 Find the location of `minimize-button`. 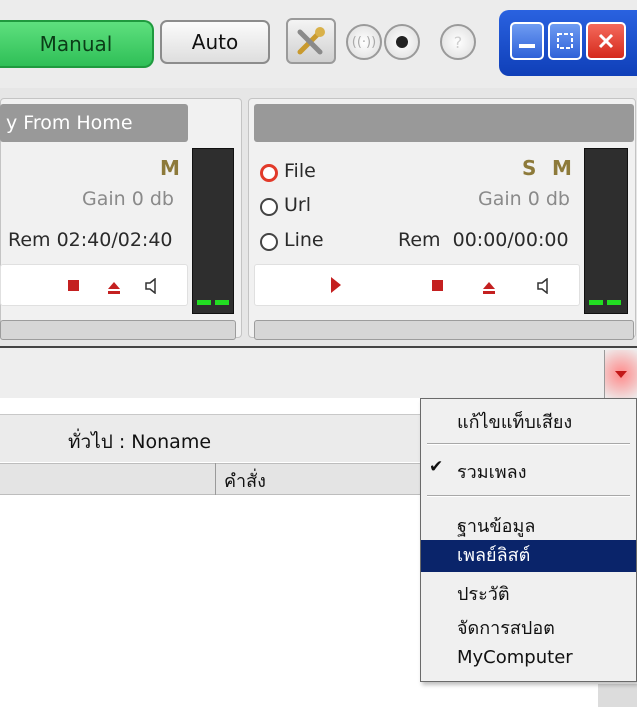

minimize-button is located at coordinates (527, 41).